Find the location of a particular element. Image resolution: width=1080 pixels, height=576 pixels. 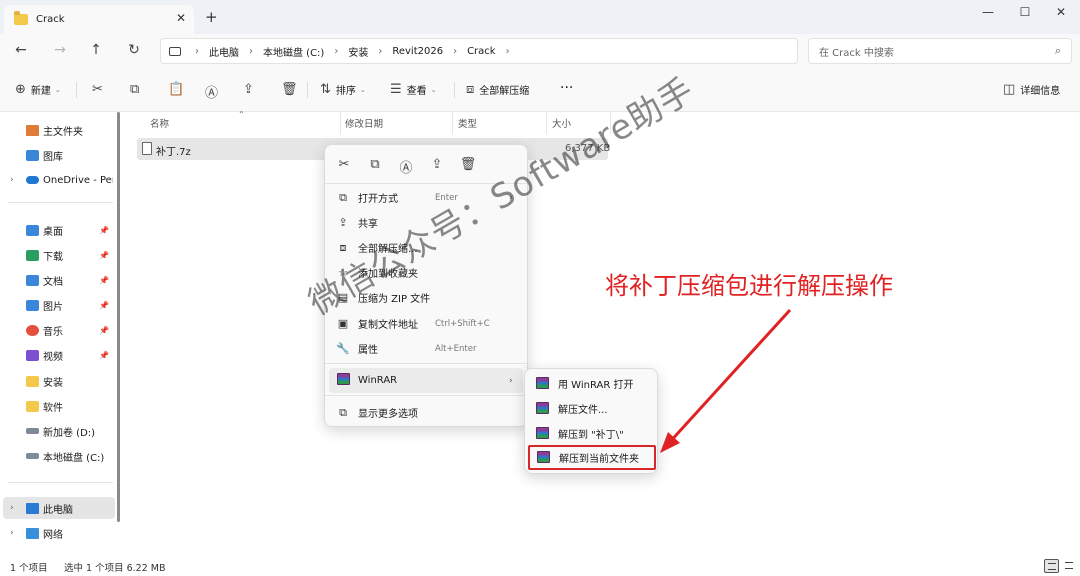

cut-icon: ✂ is located at coordinates (344, 164).